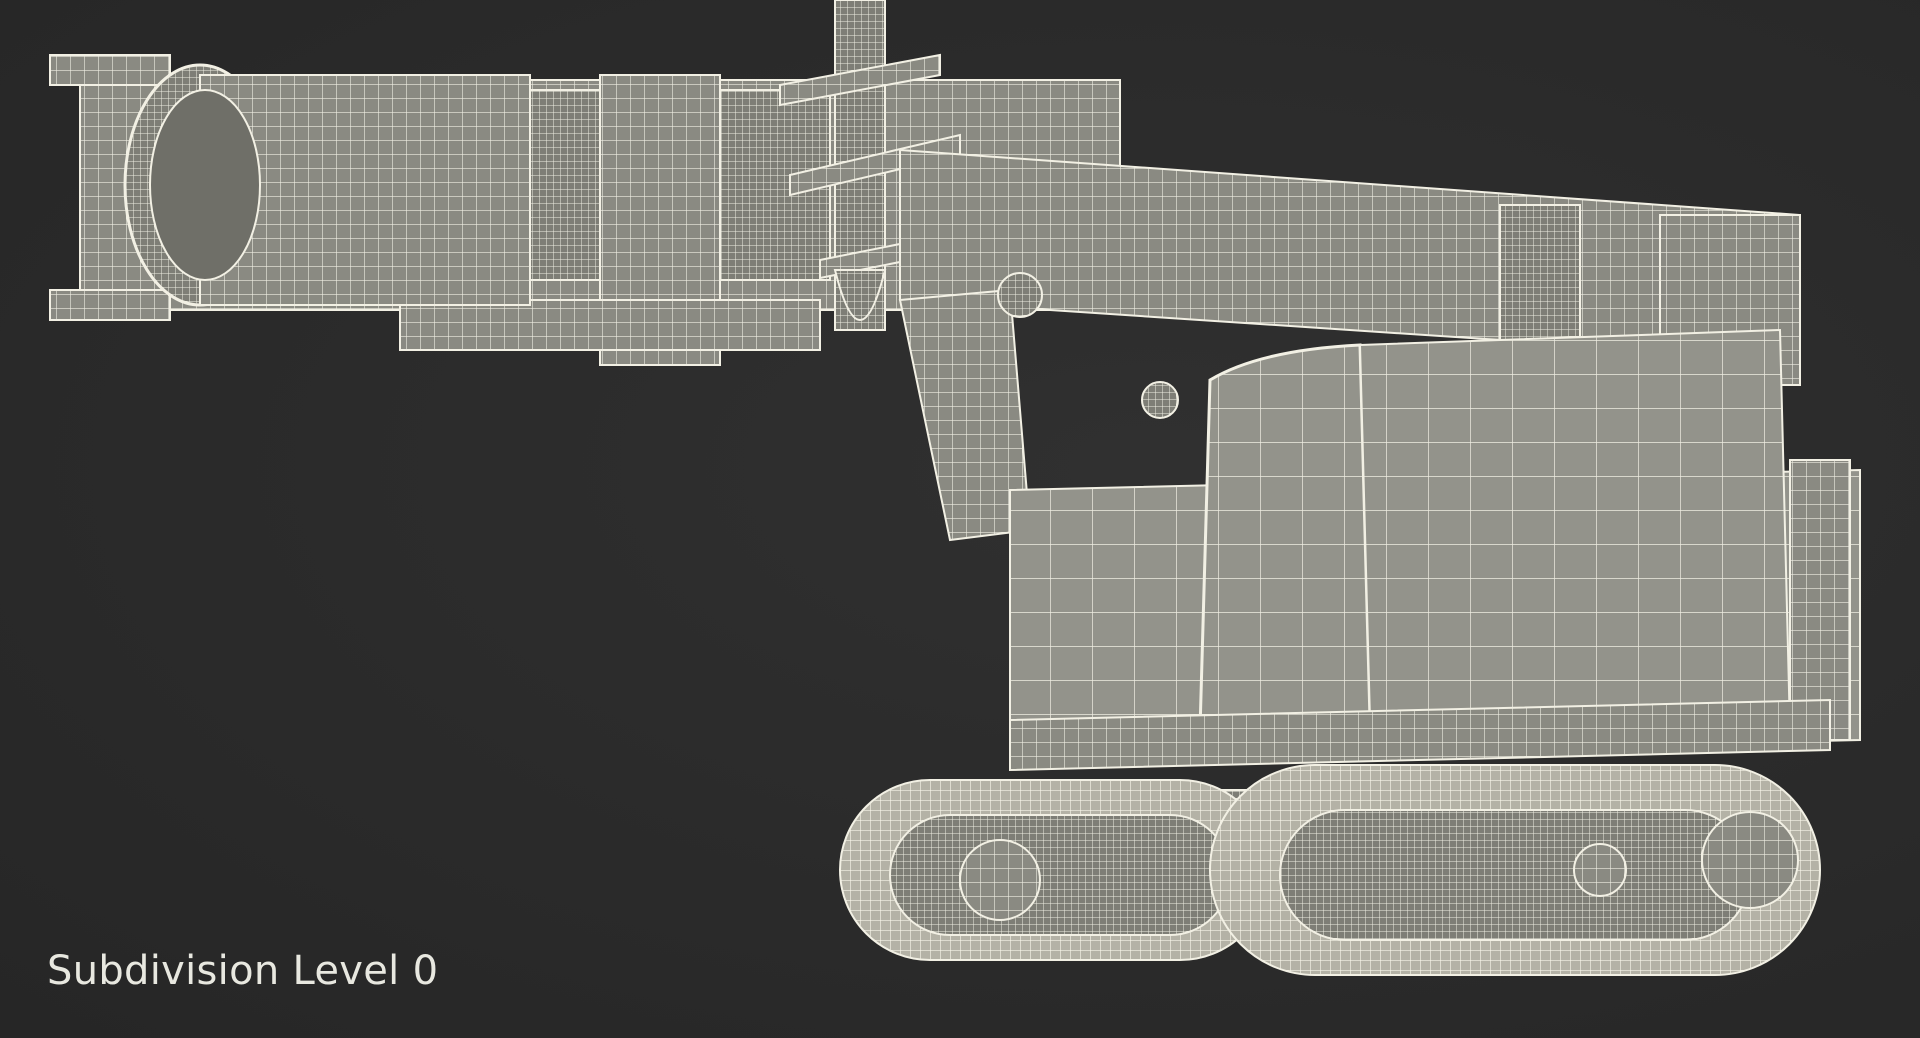 This screenshot has height=1038, width=1920. Describe the element at coordinates (243, 971) in the screenshot. I see `subdivision-level-caption: Subdivision Level 0` at that location.